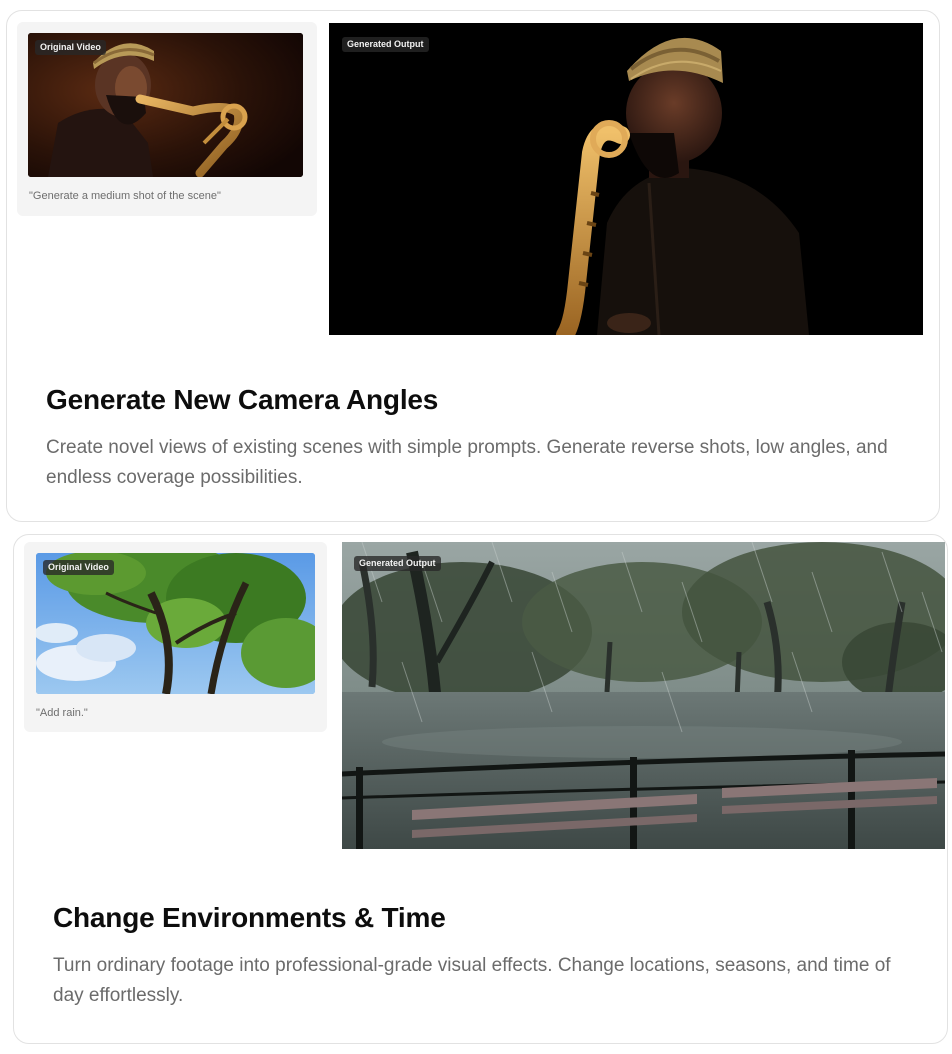 This screenshot has height=1054, width=952. What do you see at coordinates (249, 917) in the screenshot?
I see `feature-title: Change Environments & Time` at bounding box center [249, 917].